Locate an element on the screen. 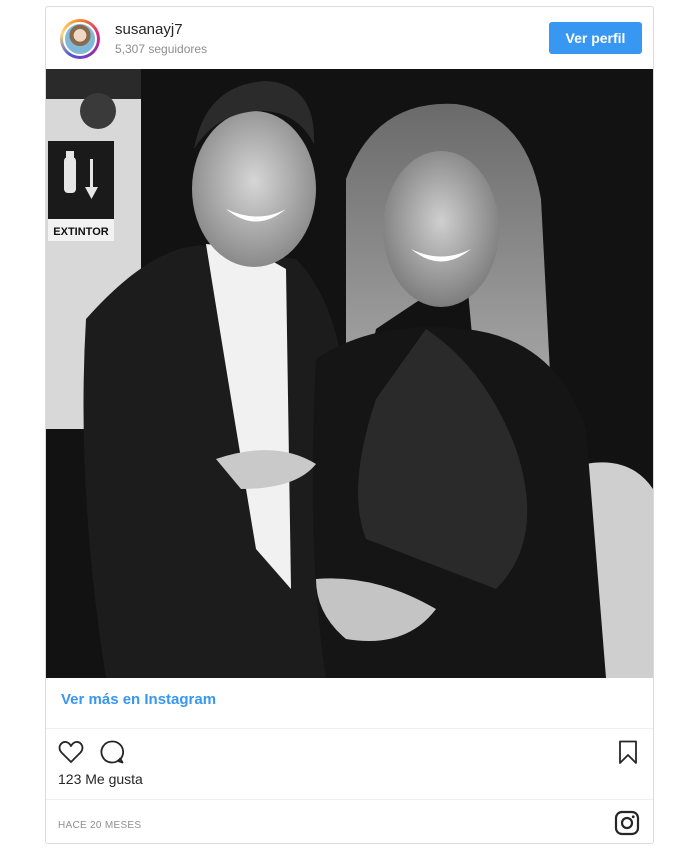  post-header: susanayj7 5,307 seguidores Ver perfil is located at coordinates (349, 38).